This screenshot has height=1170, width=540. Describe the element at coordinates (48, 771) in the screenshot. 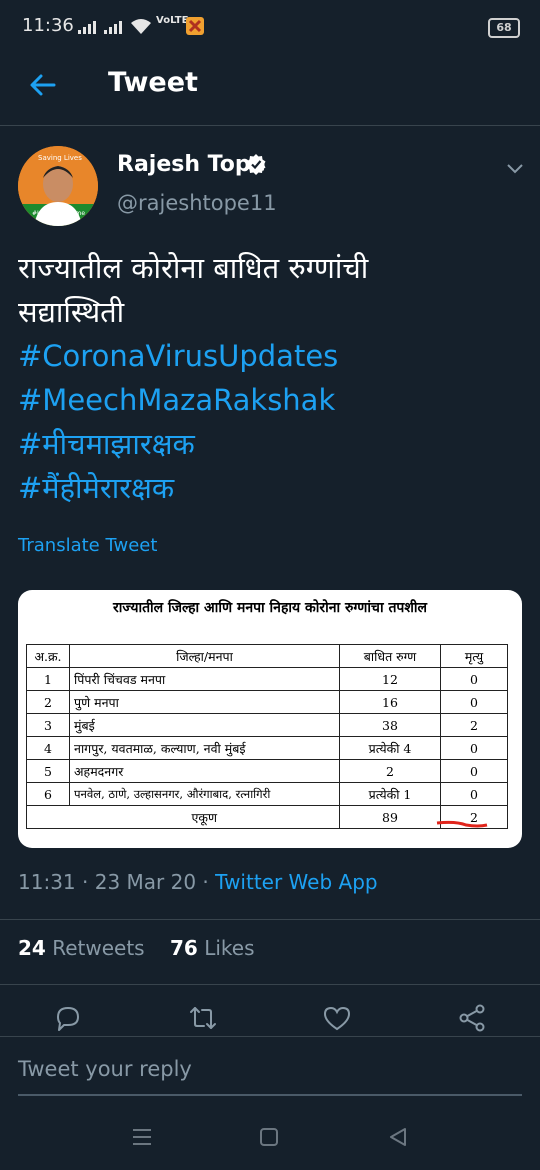

I see `table-cell: 5` at that location.